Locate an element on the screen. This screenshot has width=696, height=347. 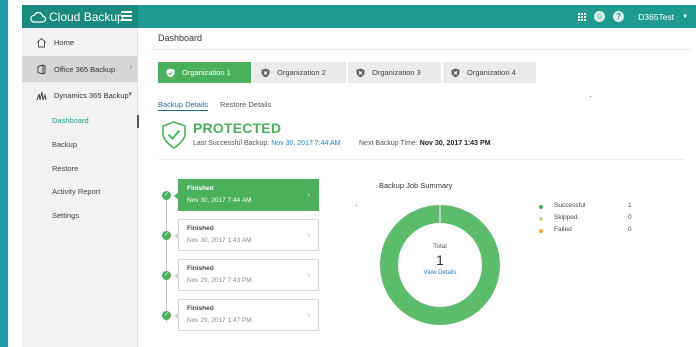
job-date: Nov 29, 2017 7:43 PM is located at coordinates (219, 280).